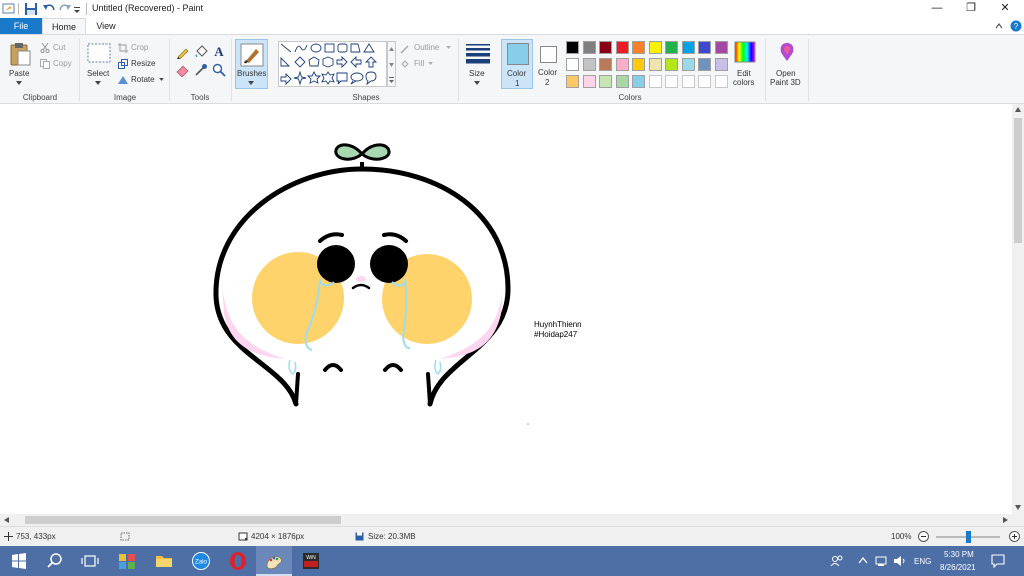 The width and height of the screenshot is (1024, 576). I want to click on paint3d-icon, so click(787, 52).